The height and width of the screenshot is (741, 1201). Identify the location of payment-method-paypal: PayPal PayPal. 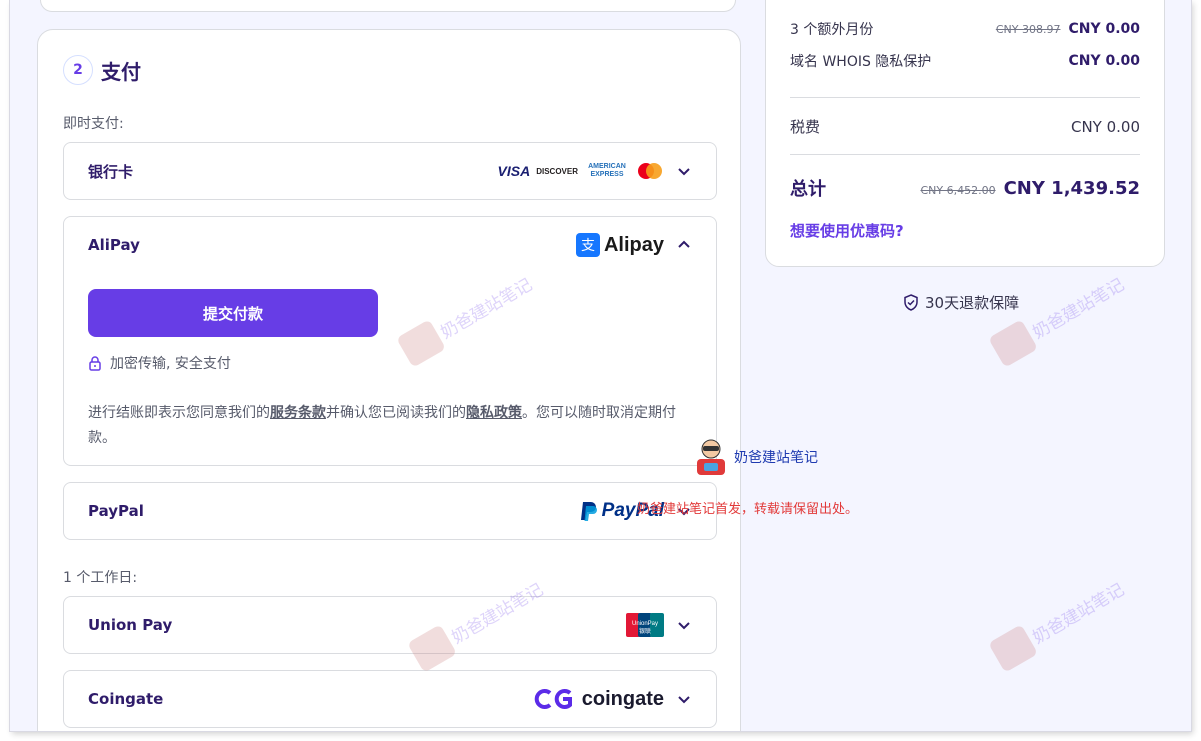
(390, 511).